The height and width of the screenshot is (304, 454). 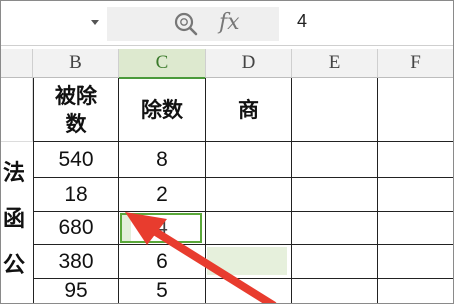 I want to click on column-header-e: E, so click(x=335, y=63).